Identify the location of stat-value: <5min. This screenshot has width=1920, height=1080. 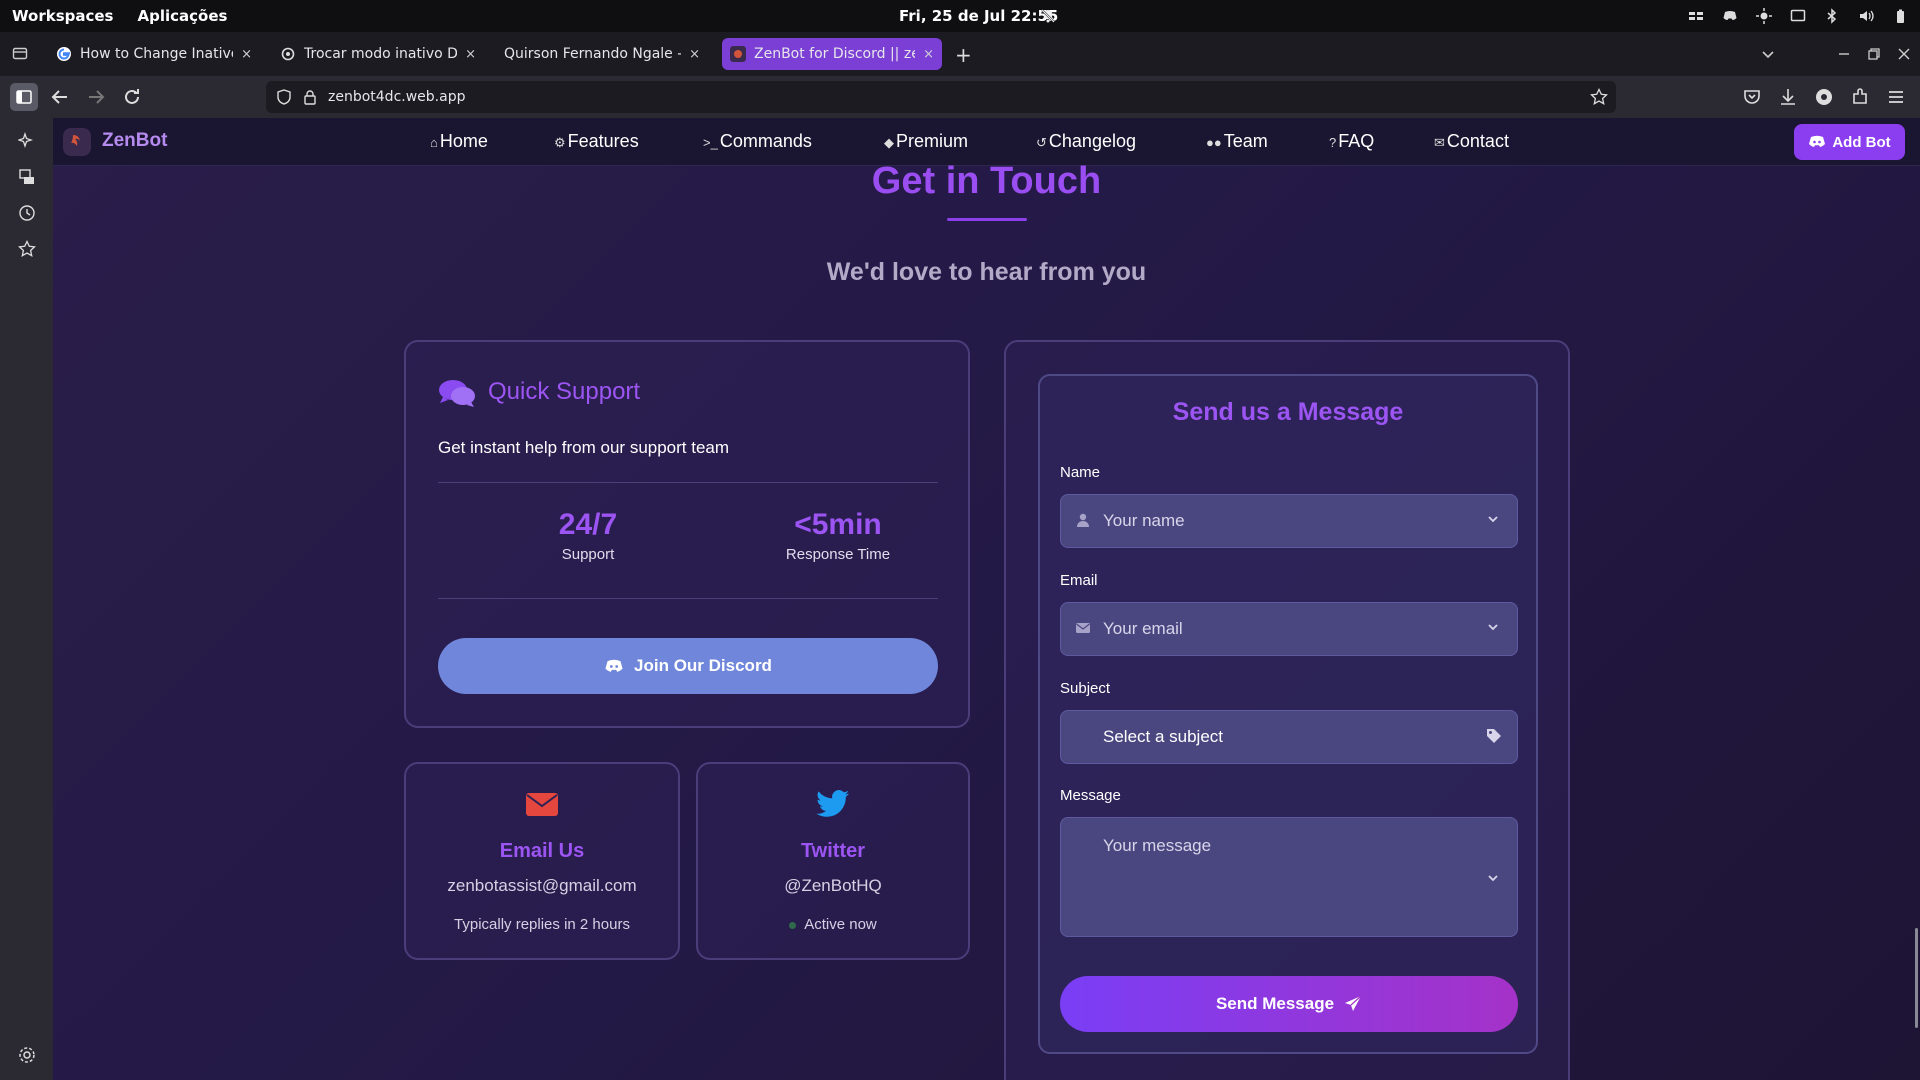
(838, 524).